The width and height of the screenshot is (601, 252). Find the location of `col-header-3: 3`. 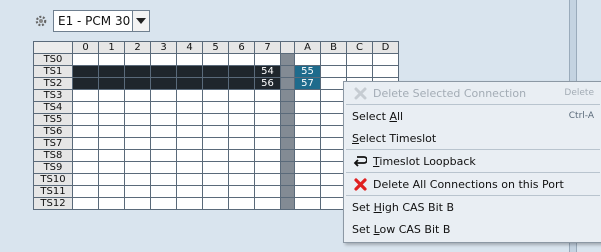

col-header-3: 3 is located at coordinates (163, 47).